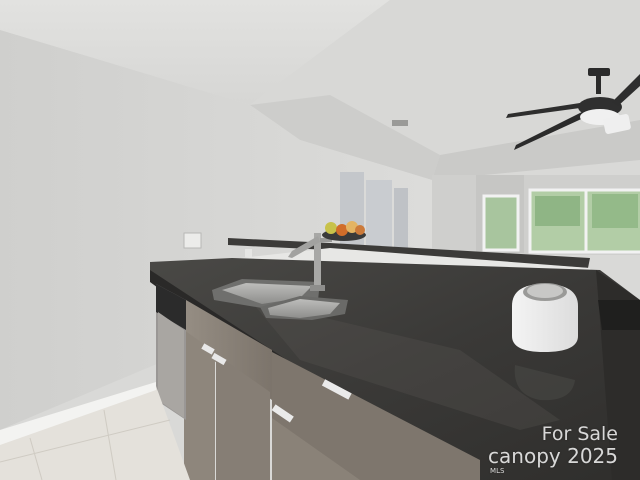 The width and height of the screenshot is (640, 480). What do you see at coordinates (497, 471) in the screenshot?
I see `watermark-mls: MLS` at bounding box center [497, 471].